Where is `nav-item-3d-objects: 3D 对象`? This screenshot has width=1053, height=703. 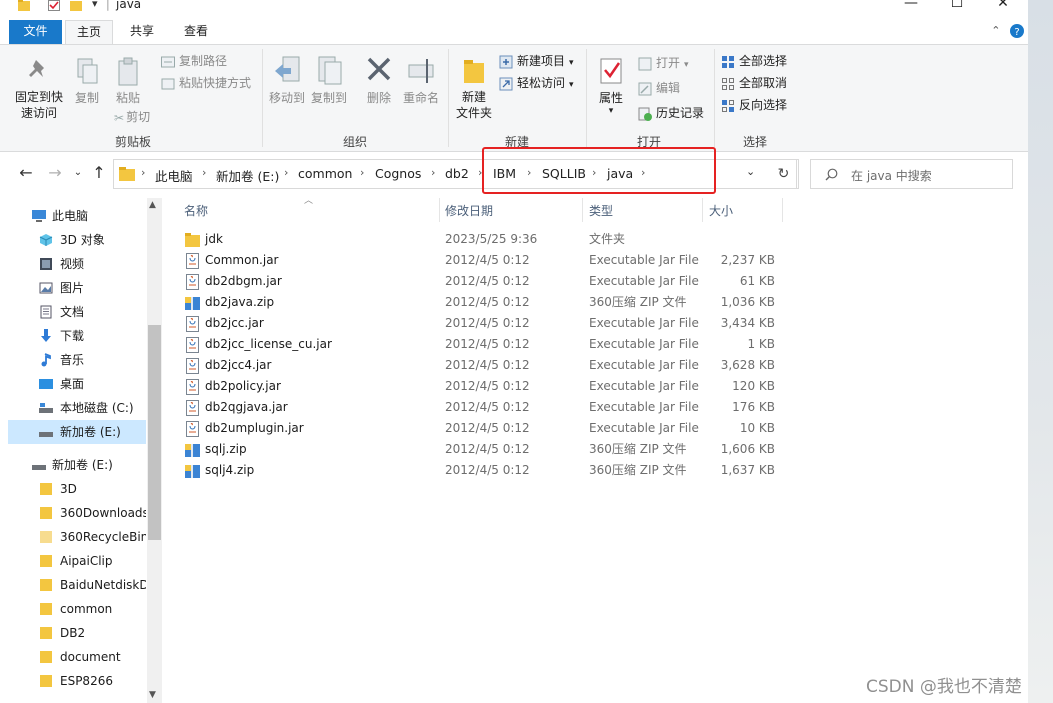 nav-item-3d-objects: 3D 对象 is located at coordinates (77, 240).